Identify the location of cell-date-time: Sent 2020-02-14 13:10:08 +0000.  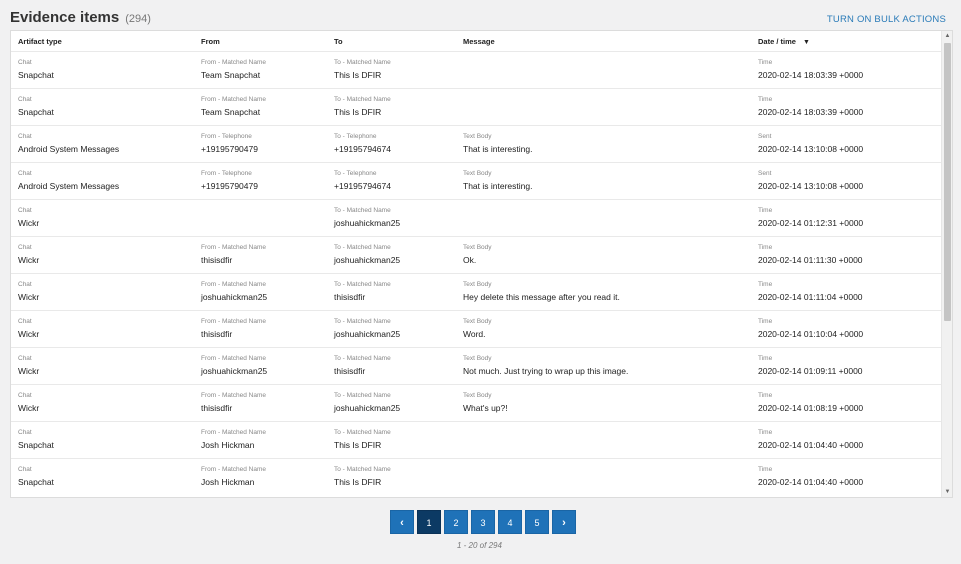
(810, 143).